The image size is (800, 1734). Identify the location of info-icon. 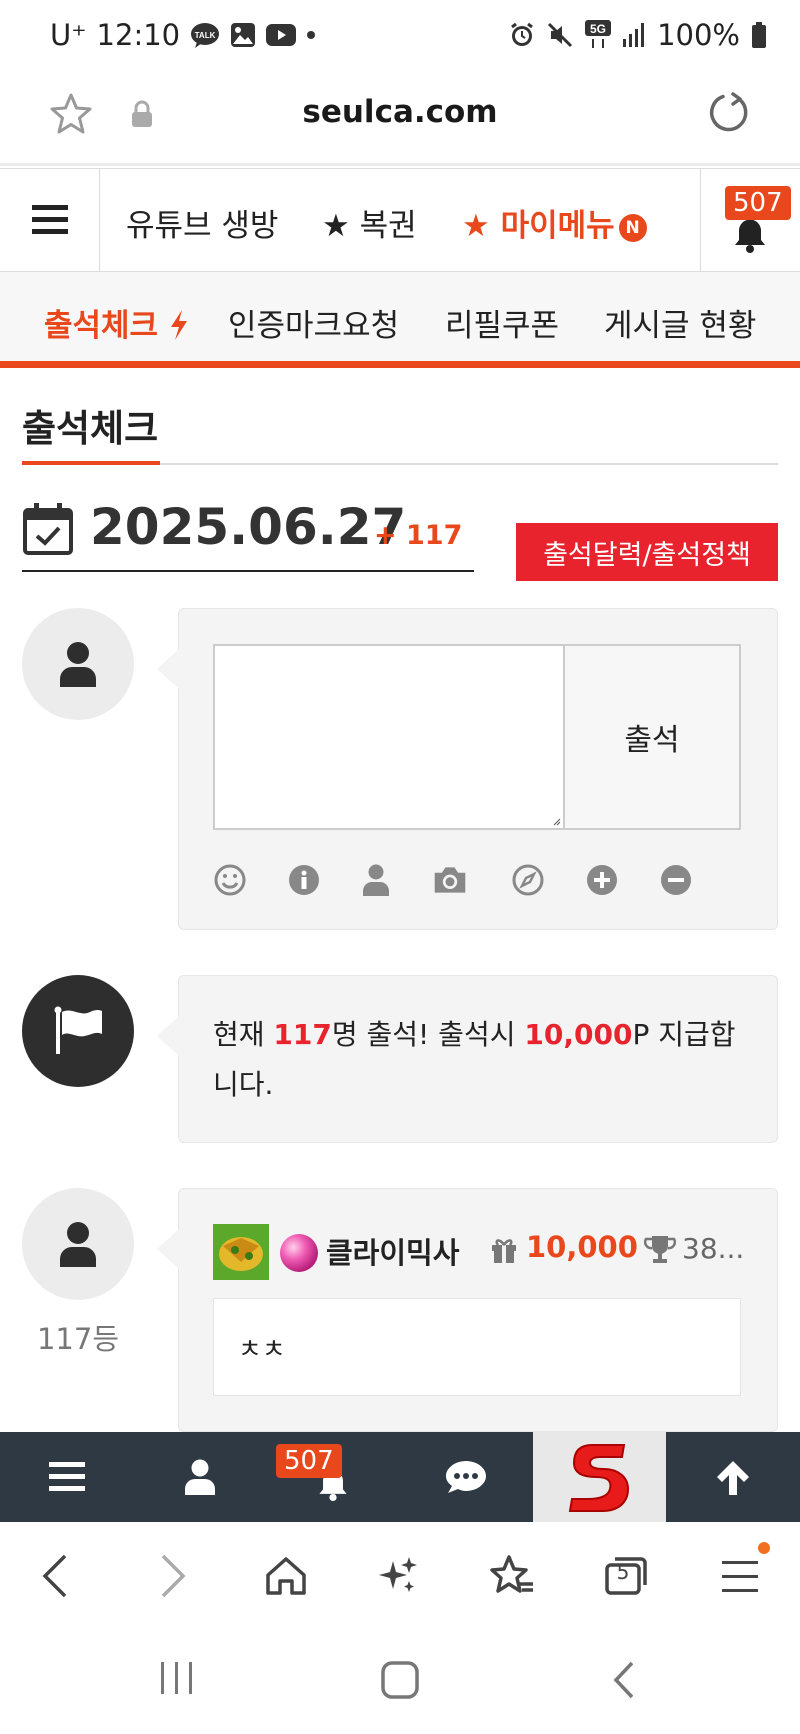
(304, 880).